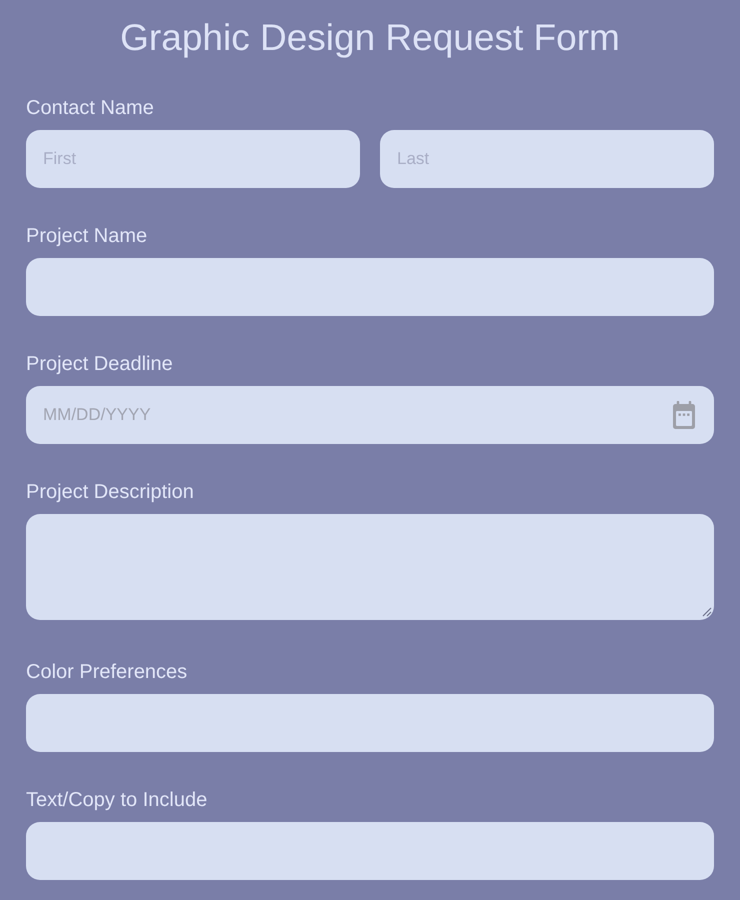 The width and height of the screenshot is (740, 900). What do you see at coordinates (90, 108) in the screenshot?
I see `field-label: Contact Name` at bounding box center [90, 108].